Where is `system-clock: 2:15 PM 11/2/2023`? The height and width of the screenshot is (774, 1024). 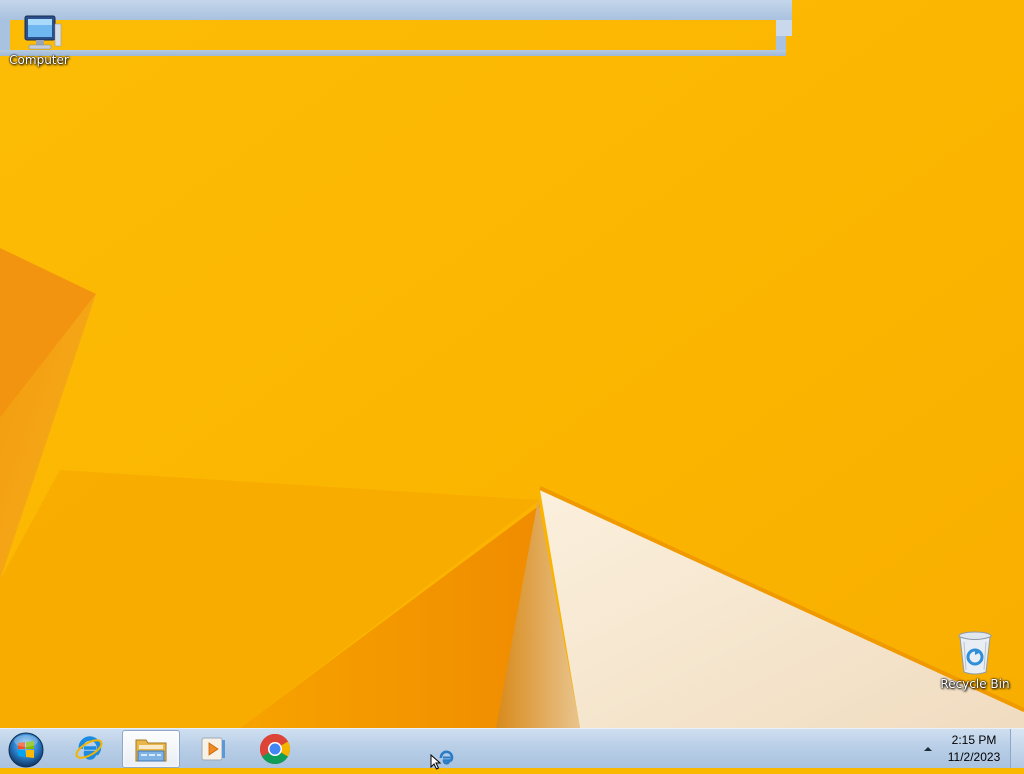
system-clock: 2:15 PM 11/2/2023 is located at coordinates (974, 749).